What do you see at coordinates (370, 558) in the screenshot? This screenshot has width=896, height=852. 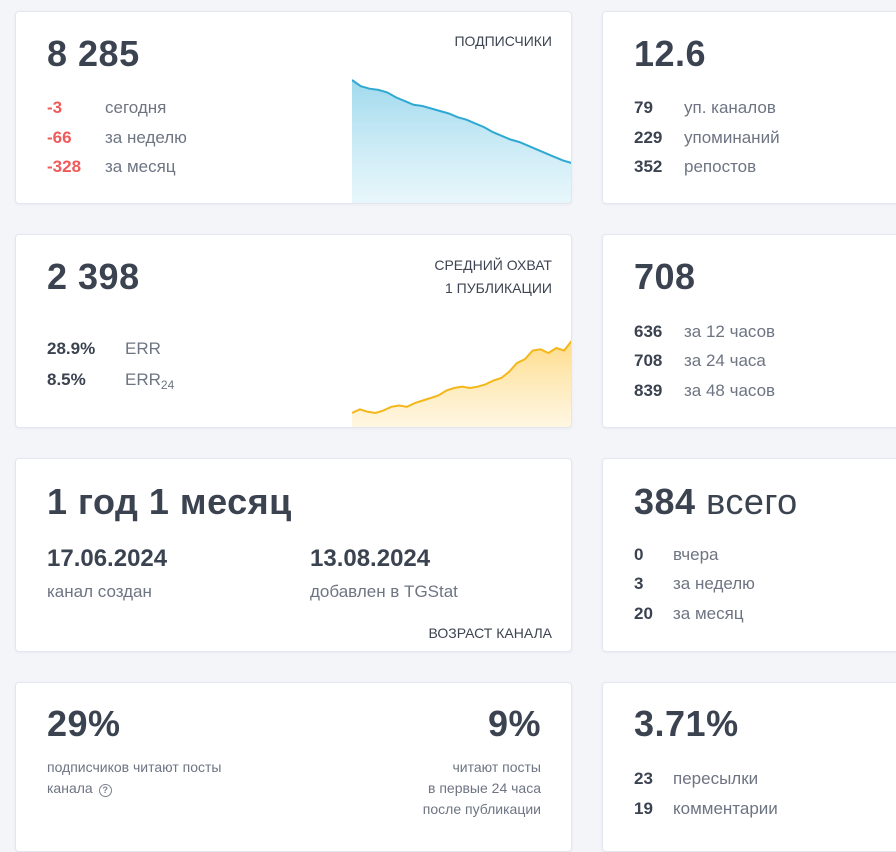 I see `added-date: 13.08.2024` at bounding box center [370, 558].